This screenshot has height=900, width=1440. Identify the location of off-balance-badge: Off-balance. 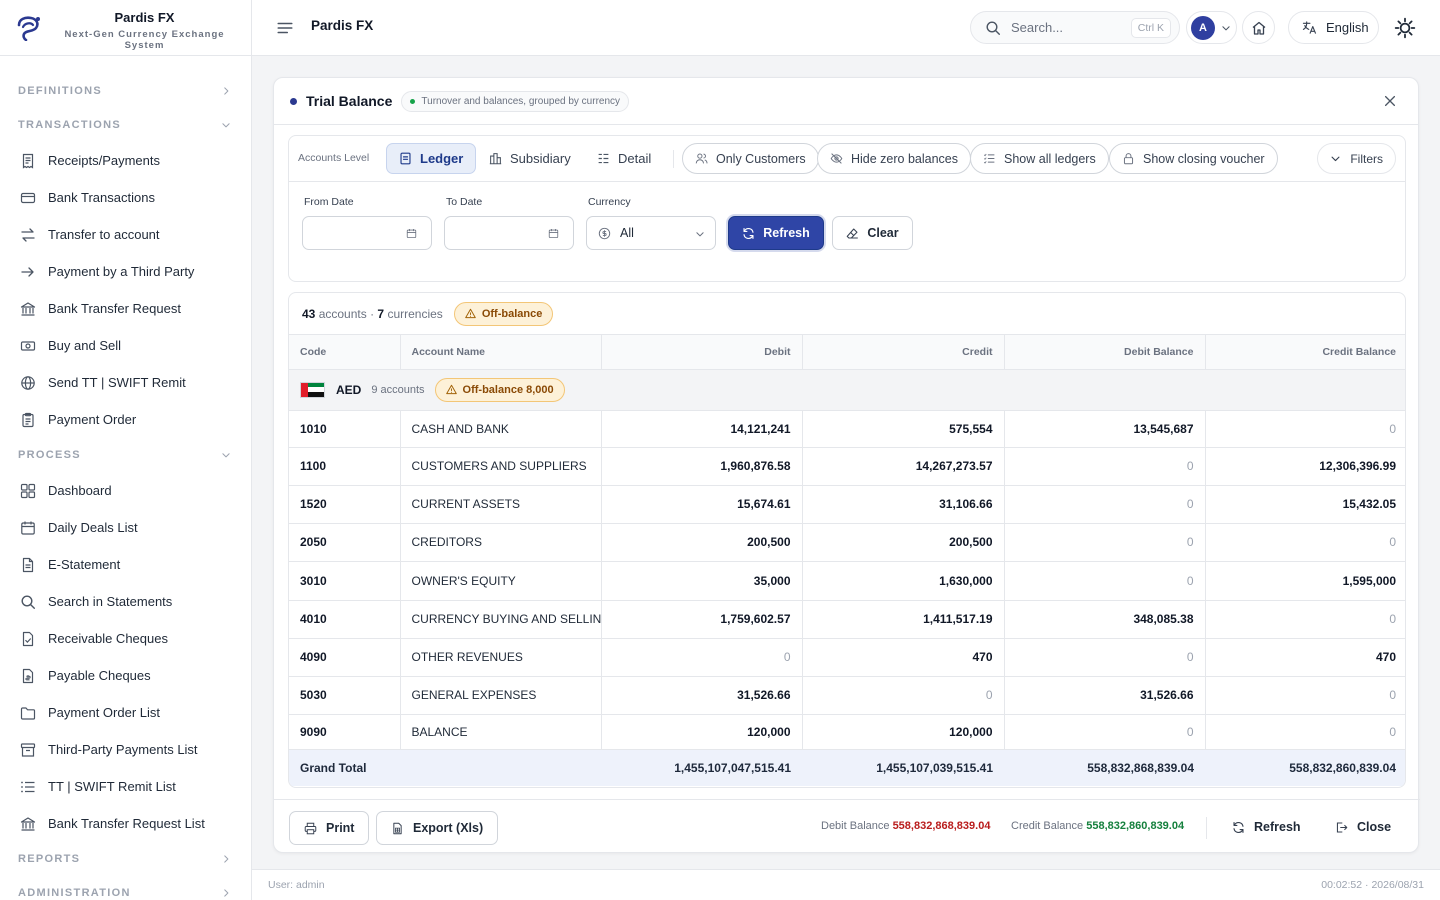
(503, 313).